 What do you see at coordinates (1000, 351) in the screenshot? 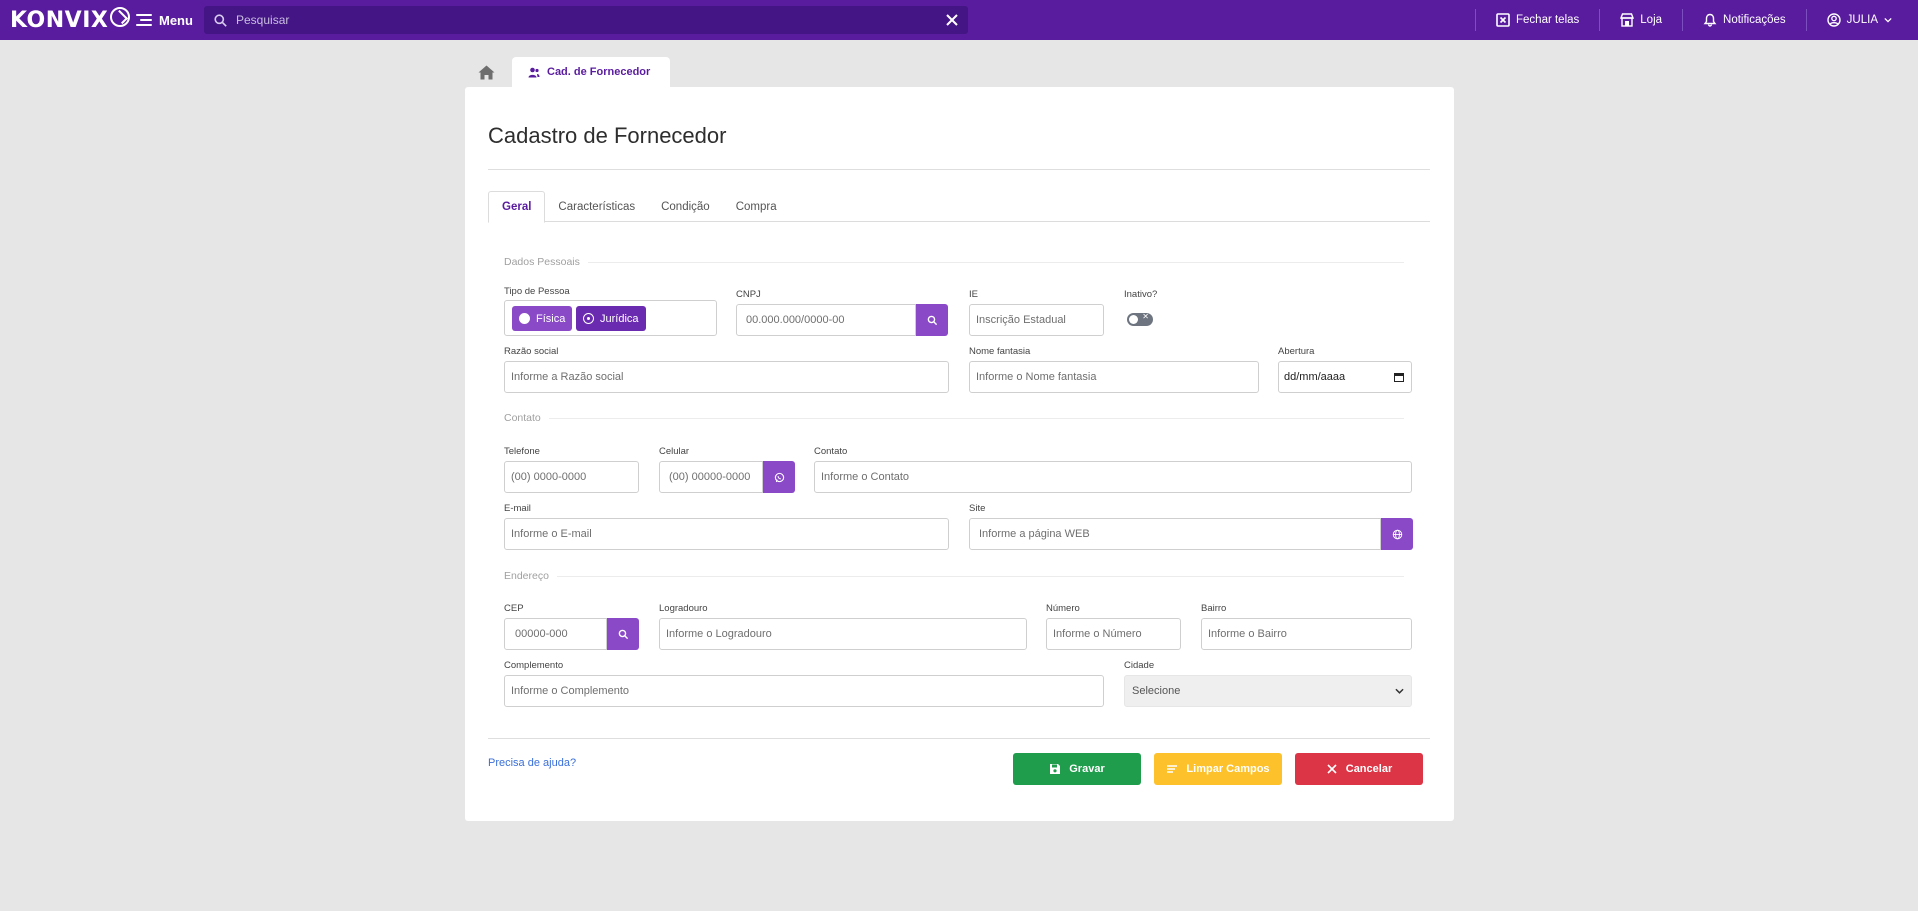
I see `nome-fantasia-label: Nome fantasia` at bounding box center [1000, 351].